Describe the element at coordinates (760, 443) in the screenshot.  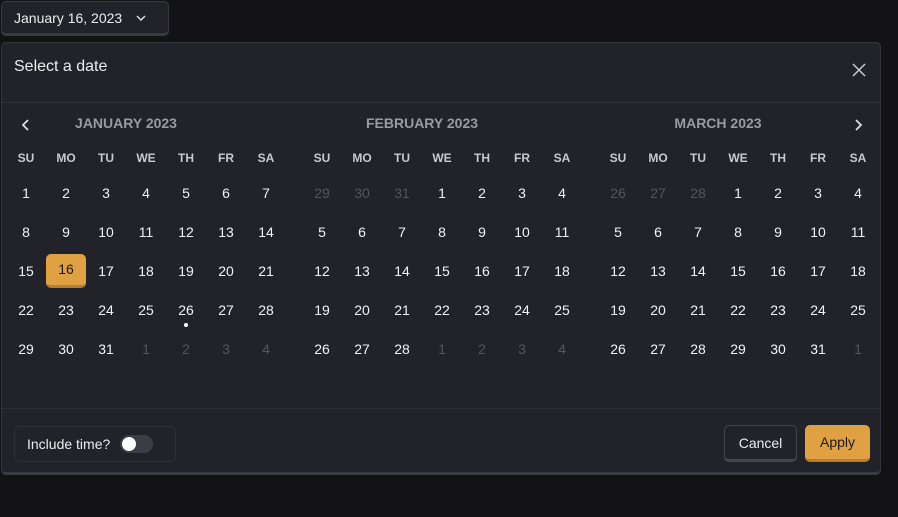
I see `cancel-button: Cancel` at that location.